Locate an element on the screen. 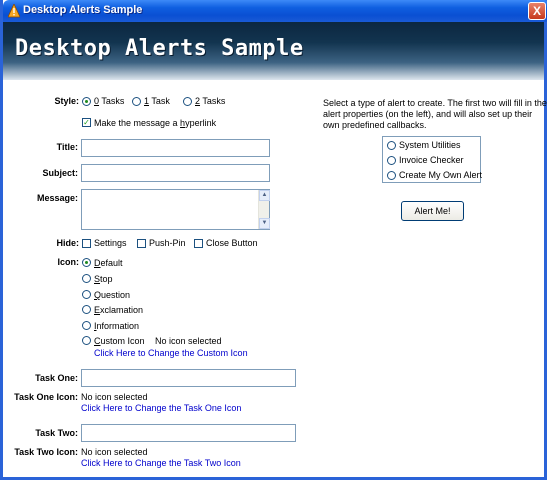  style-option-2-tasks: 2 Tasks is located at coordinates (210, 101).